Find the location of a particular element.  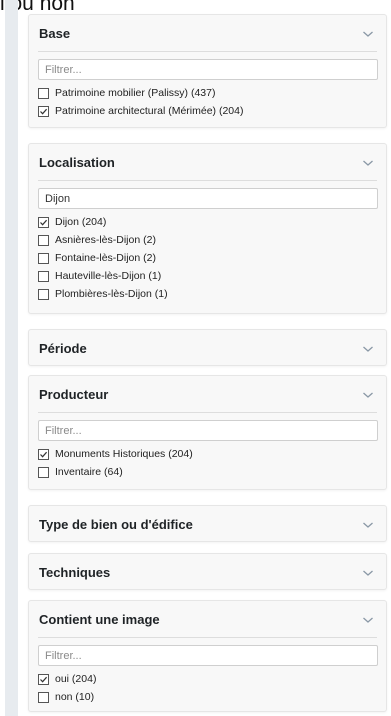

facet-option: Dijon (204) is located at coordinates (207, 222).